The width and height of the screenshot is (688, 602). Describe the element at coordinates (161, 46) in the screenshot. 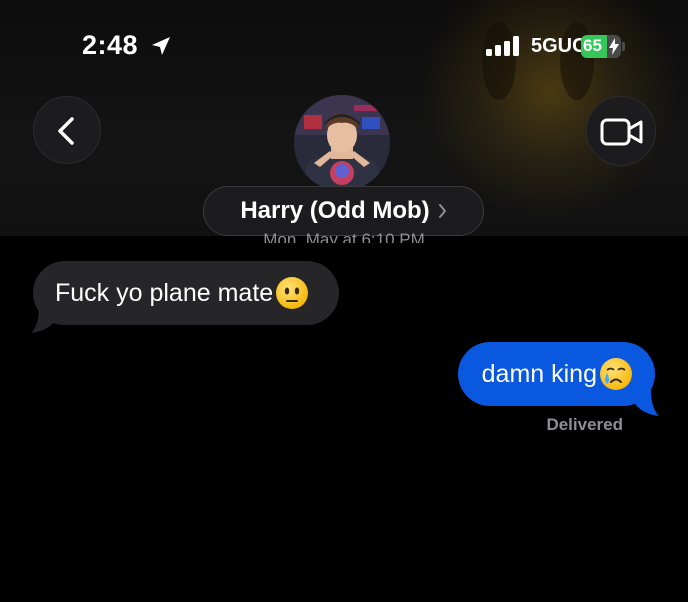

I see `location-arrow-icon` at that location.